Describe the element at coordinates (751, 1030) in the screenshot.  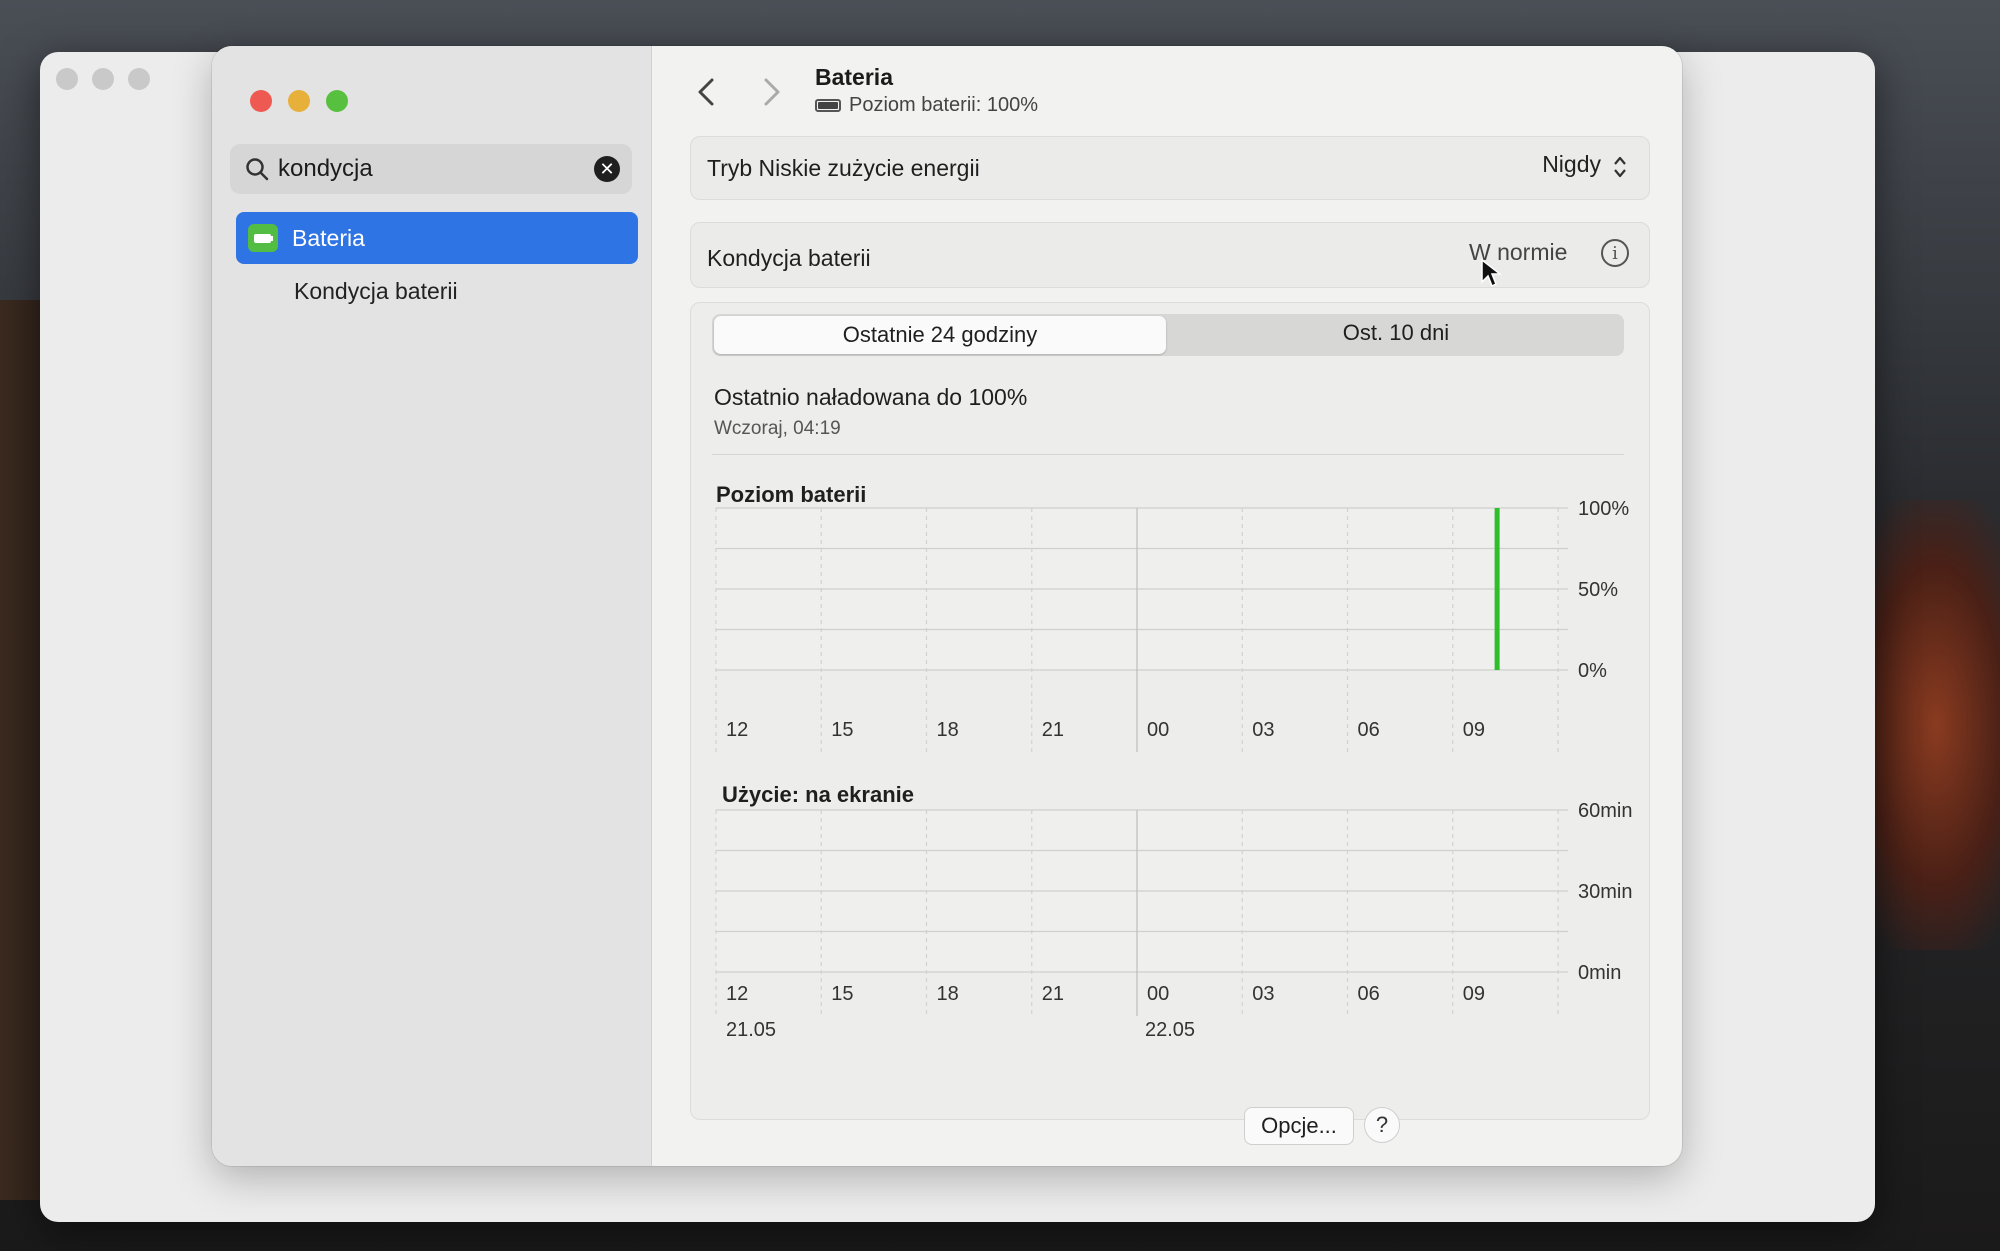
I see `x-date-label: 21.05` at that location.